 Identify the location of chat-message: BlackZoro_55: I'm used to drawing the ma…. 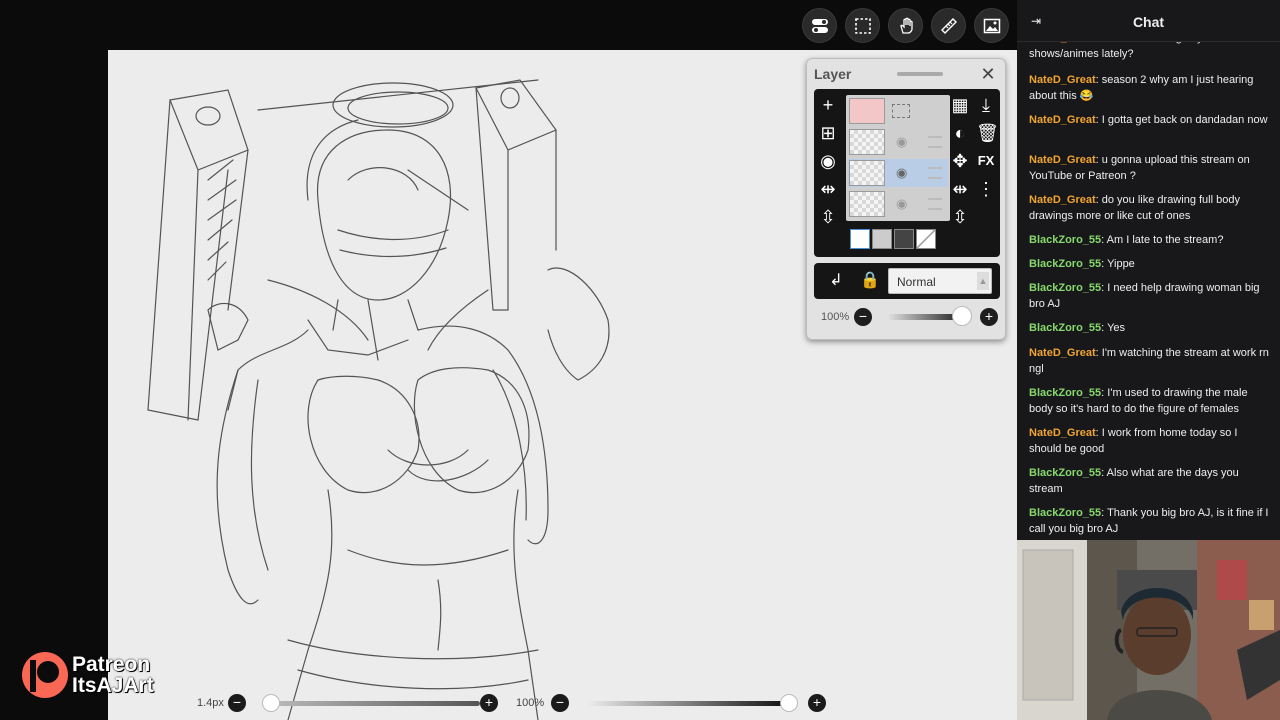
(1138, 401).